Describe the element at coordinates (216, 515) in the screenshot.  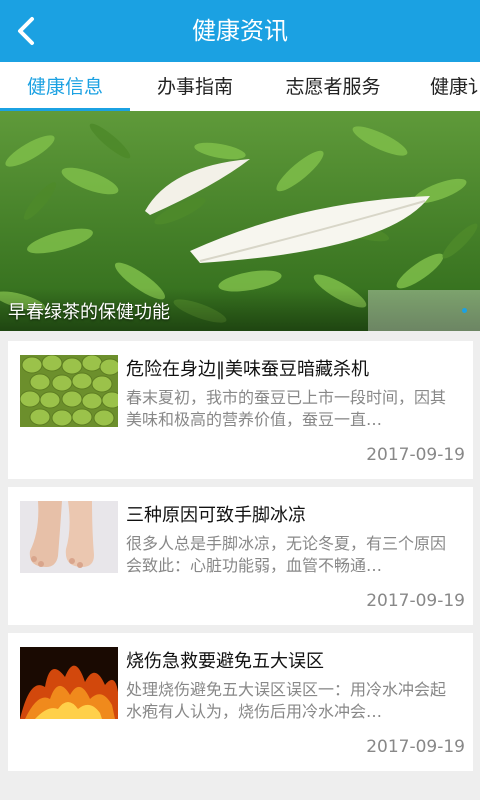
I see `article-title: 三种原因可致手脚冰凉` at that location.